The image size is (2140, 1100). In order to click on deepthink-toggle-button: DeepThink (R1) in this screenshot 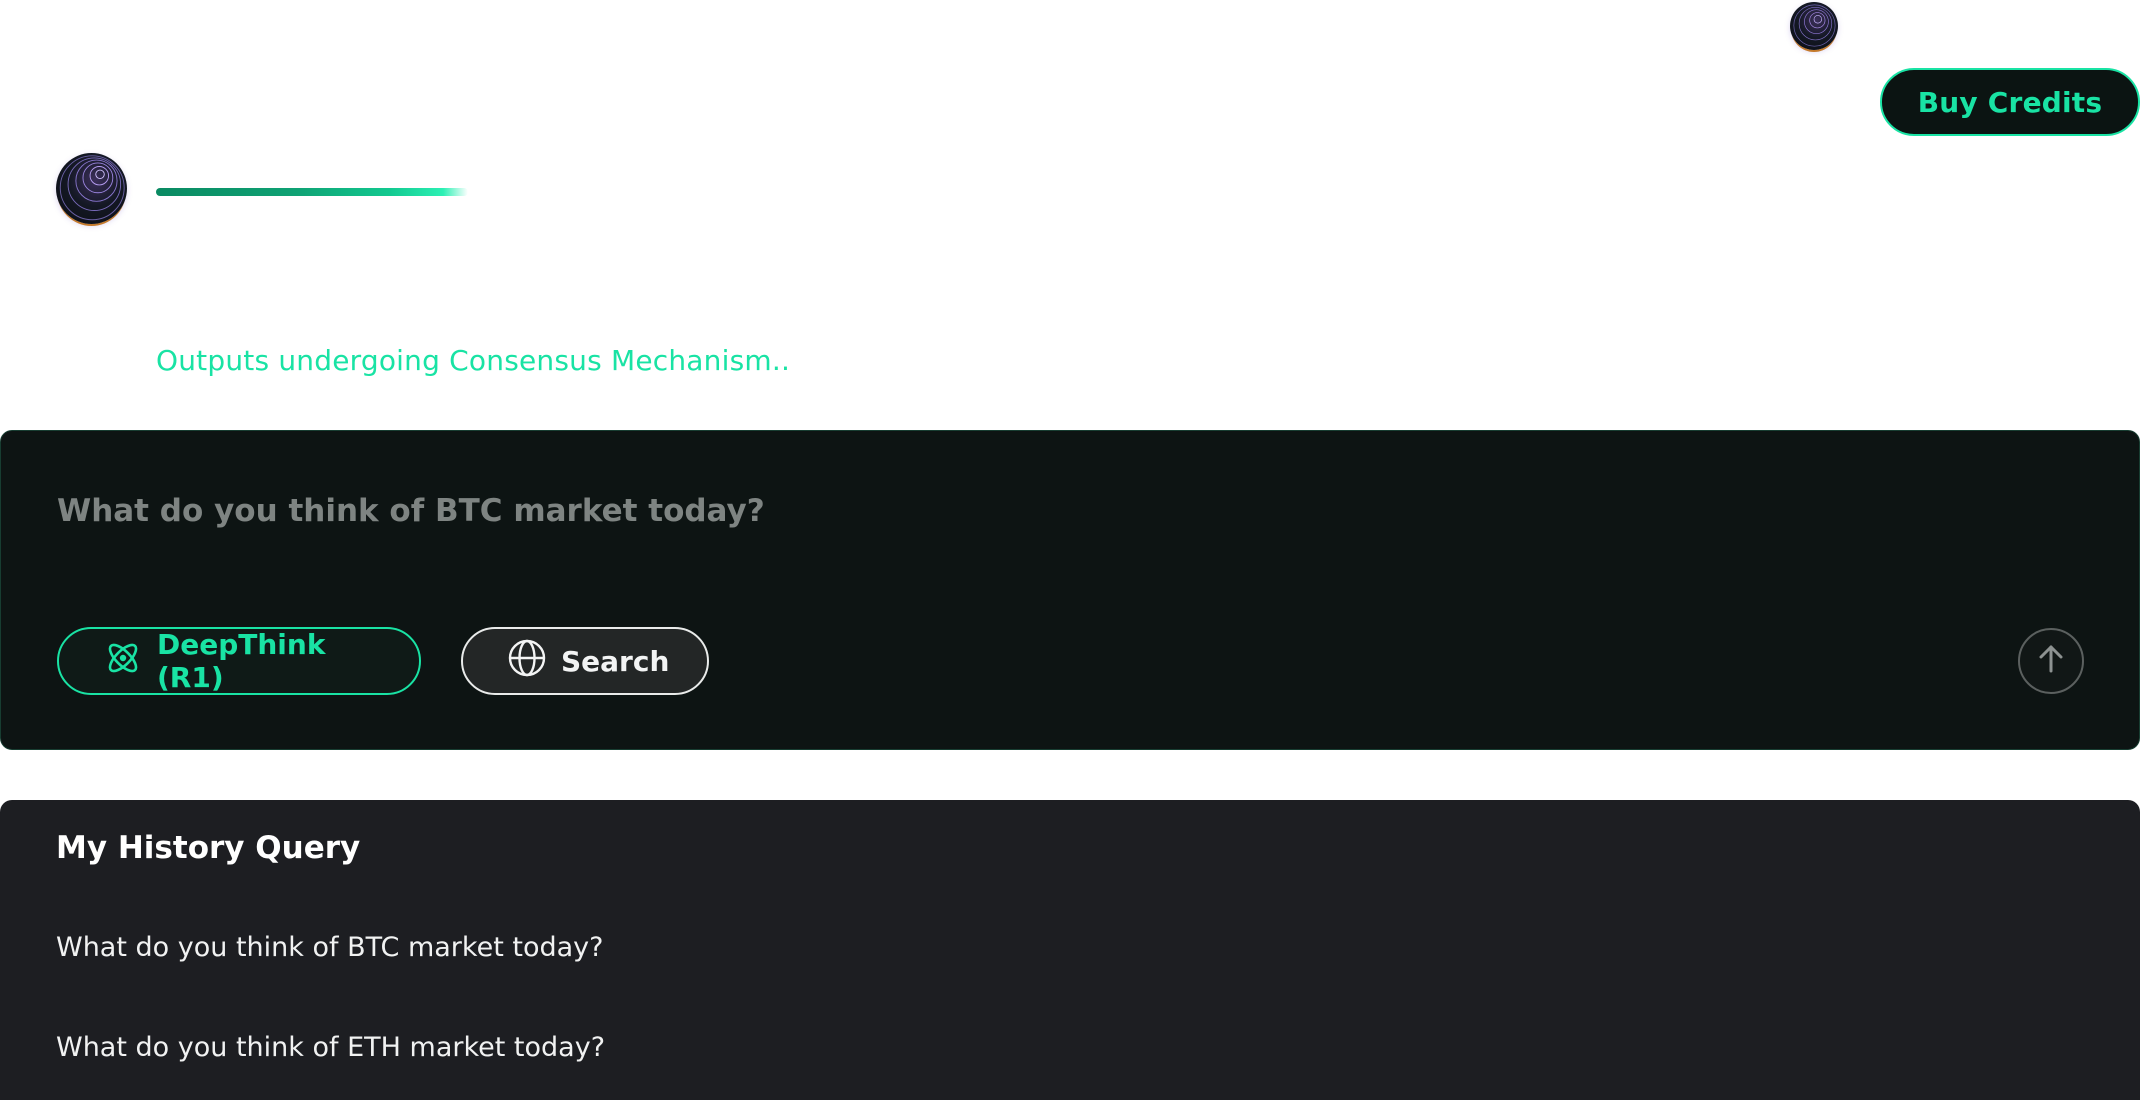, I will do `click(239, 661)`.